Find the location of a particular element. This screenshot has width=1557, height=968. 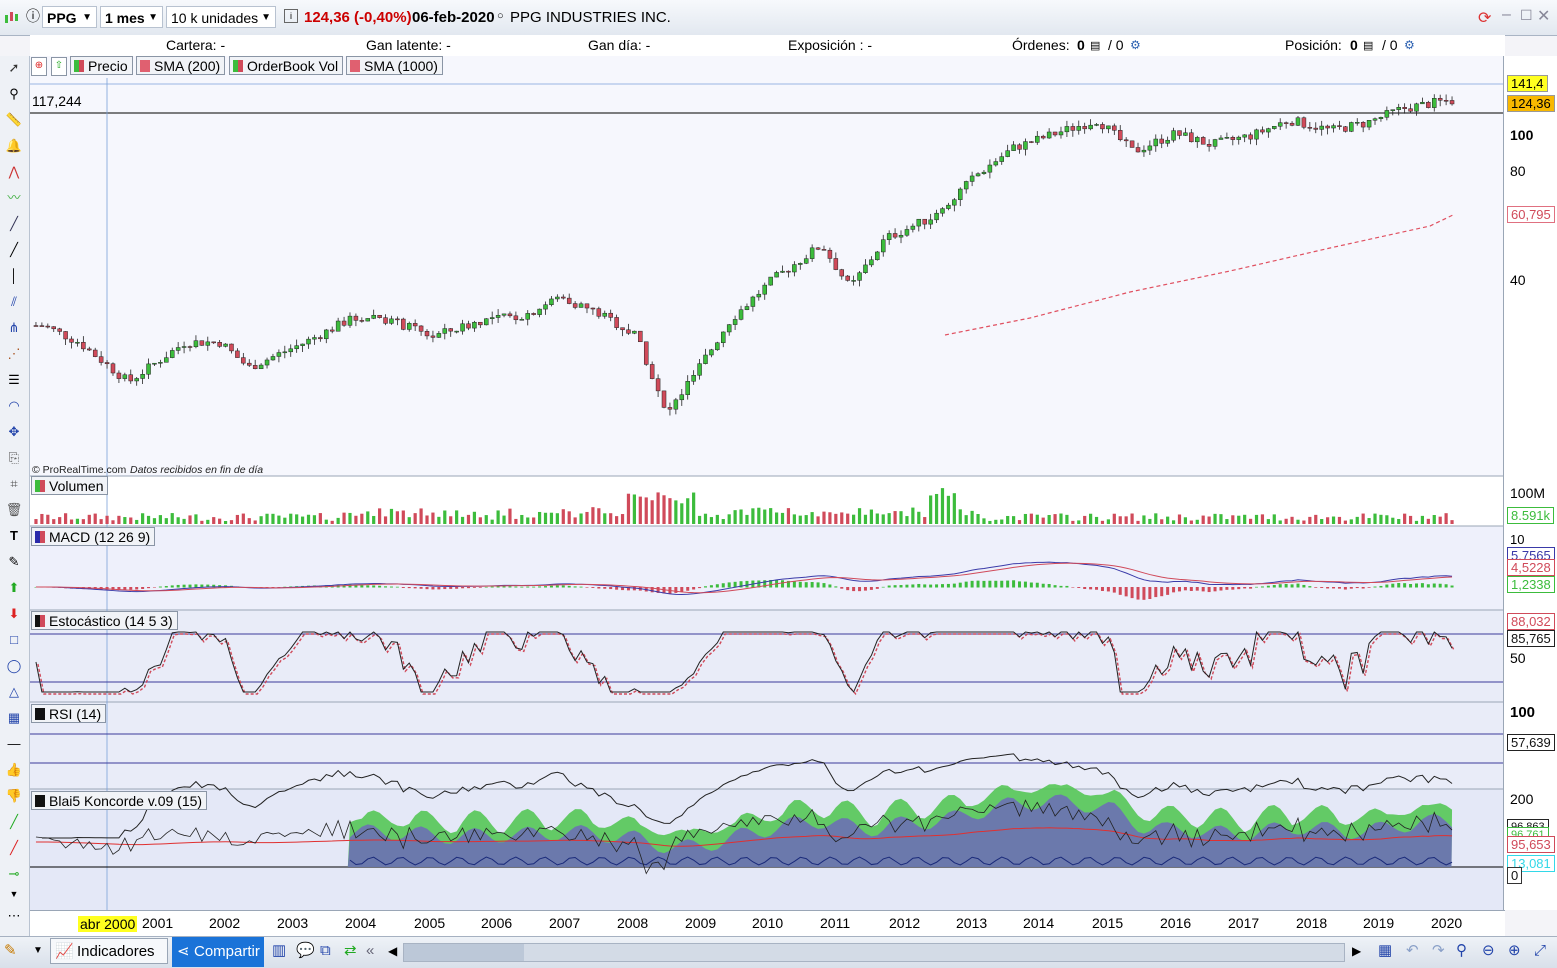

wave-icon: 〰 is located at coordinates (14, 198).